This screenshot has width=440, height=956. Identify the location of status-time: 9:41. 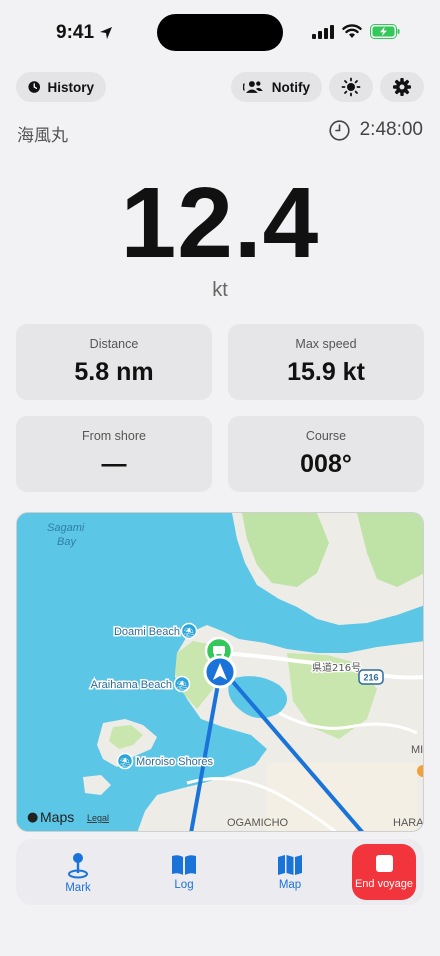
(84, 33).